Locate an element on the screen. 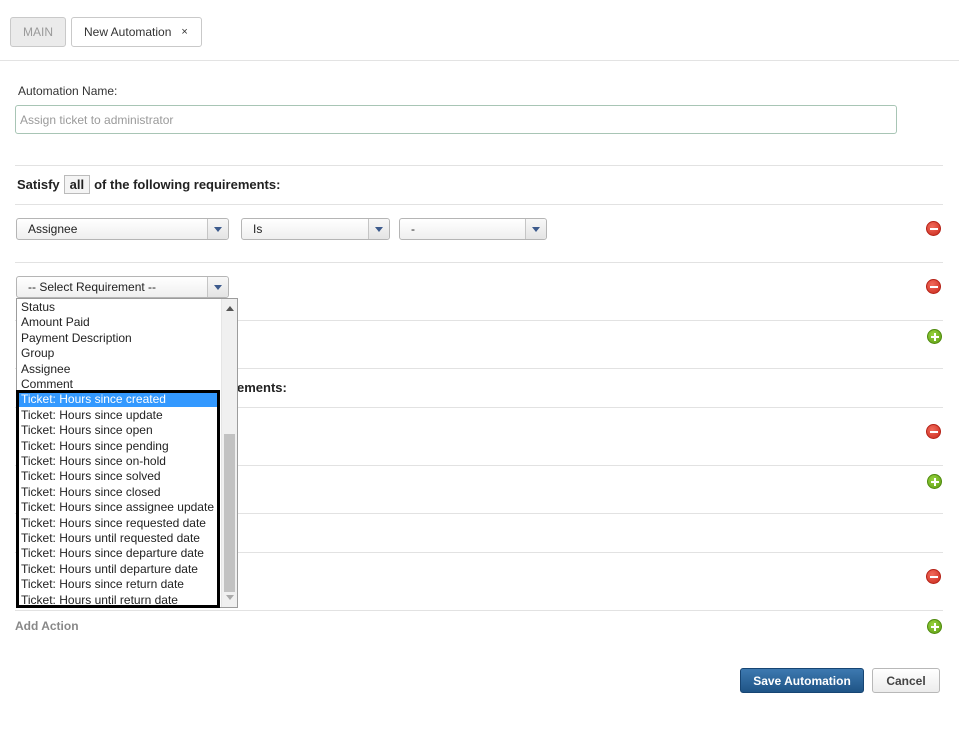 Image resolution: width=959 pixels, height=729 pixels. save-automation-button: Save Automation is located at coordinates (802, 680).